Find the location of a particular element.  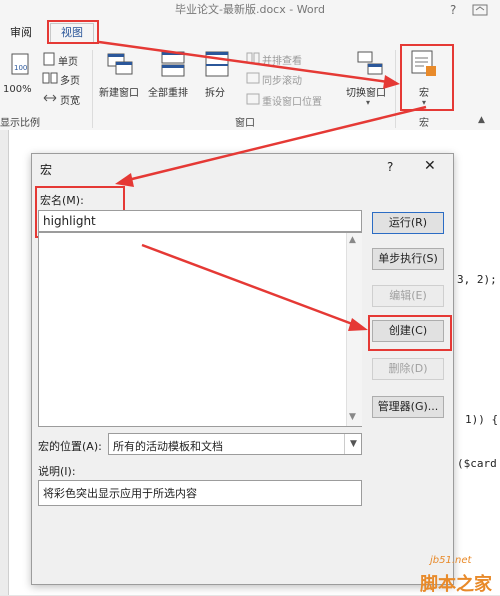

arrow-name-to-create is located at coordinates (248, 285).